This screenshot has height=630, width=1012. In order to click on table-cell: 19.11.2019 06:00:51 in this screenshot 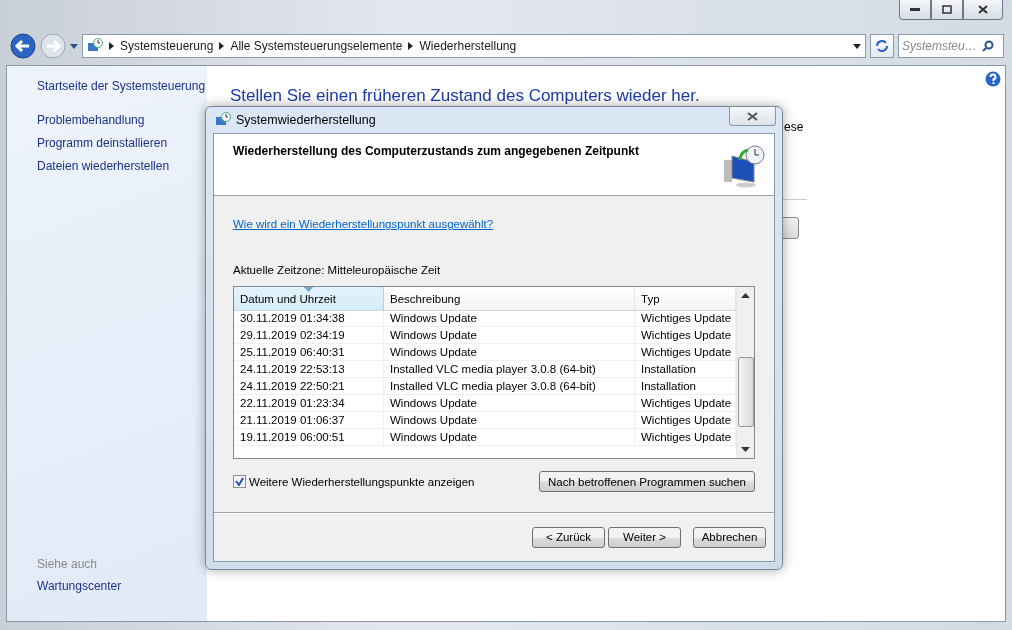, I will do `click(309, 437)`.